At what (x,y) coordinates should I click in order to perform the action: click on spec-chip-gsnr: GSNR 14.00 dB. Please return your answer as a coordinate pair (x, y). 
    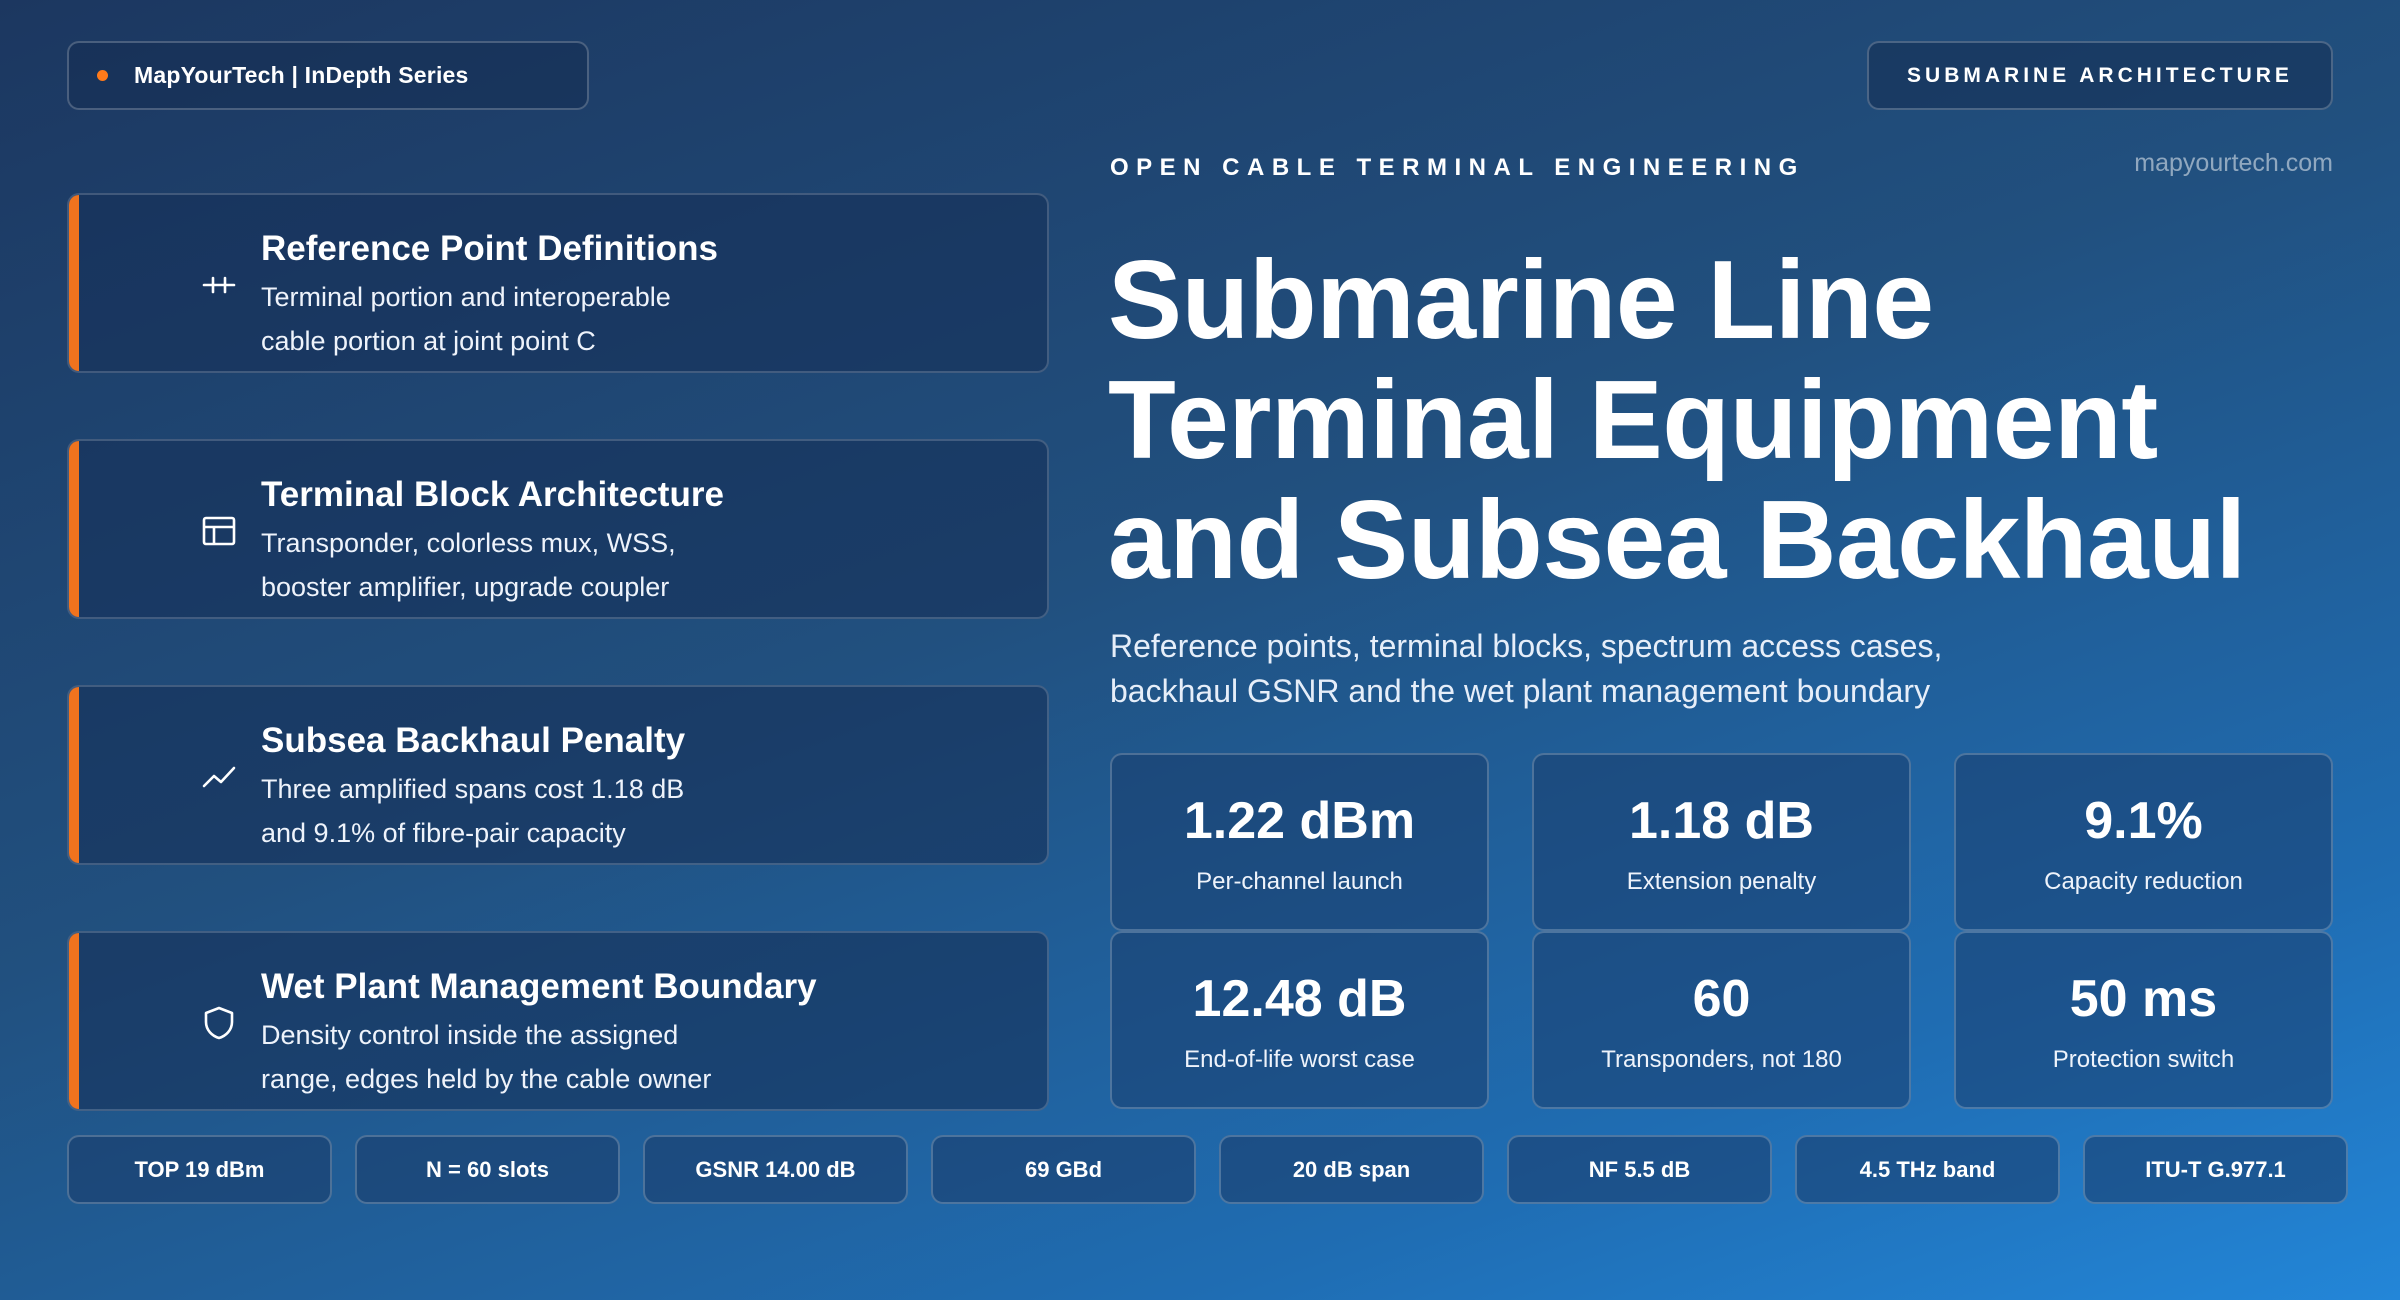
    Looking at the image, I should click on (775, 1169).